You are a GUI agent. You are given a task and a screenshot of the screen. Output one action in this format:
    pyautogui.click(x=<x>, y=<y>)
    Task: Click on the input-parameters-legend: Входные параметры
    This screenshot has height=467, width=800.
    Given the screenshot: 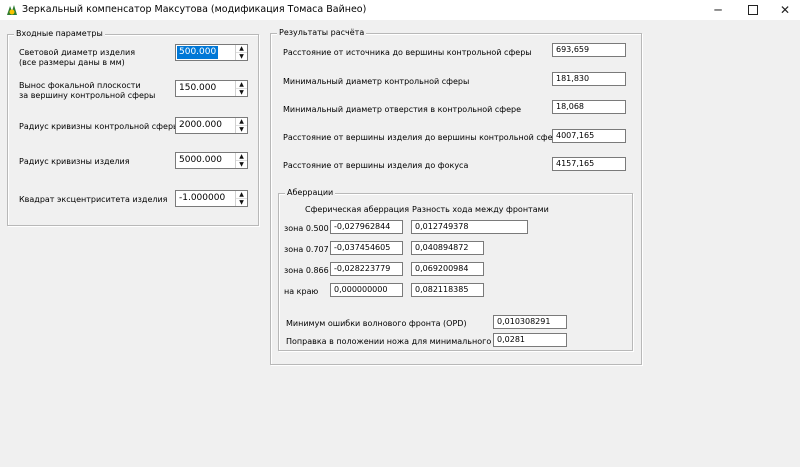 What is the action you would take?
    pyautogui.click(x=59, y=33)
    